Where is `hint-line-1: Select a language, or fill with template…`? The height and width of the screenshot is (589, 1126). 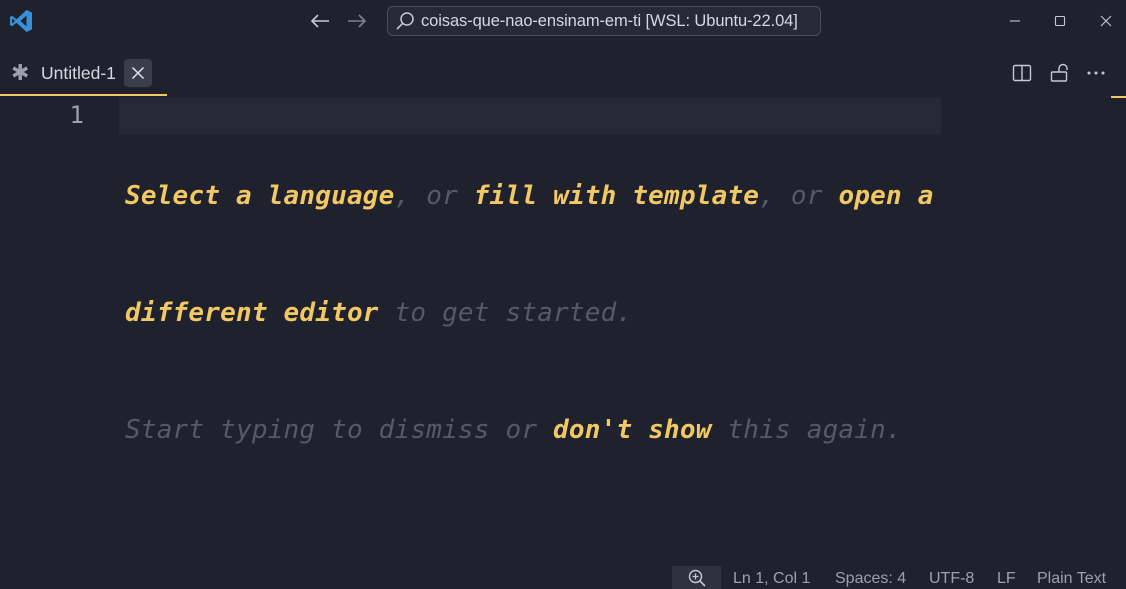
hint-line-1: Select a language, or fill with template… is located at coordinates (555, 196).